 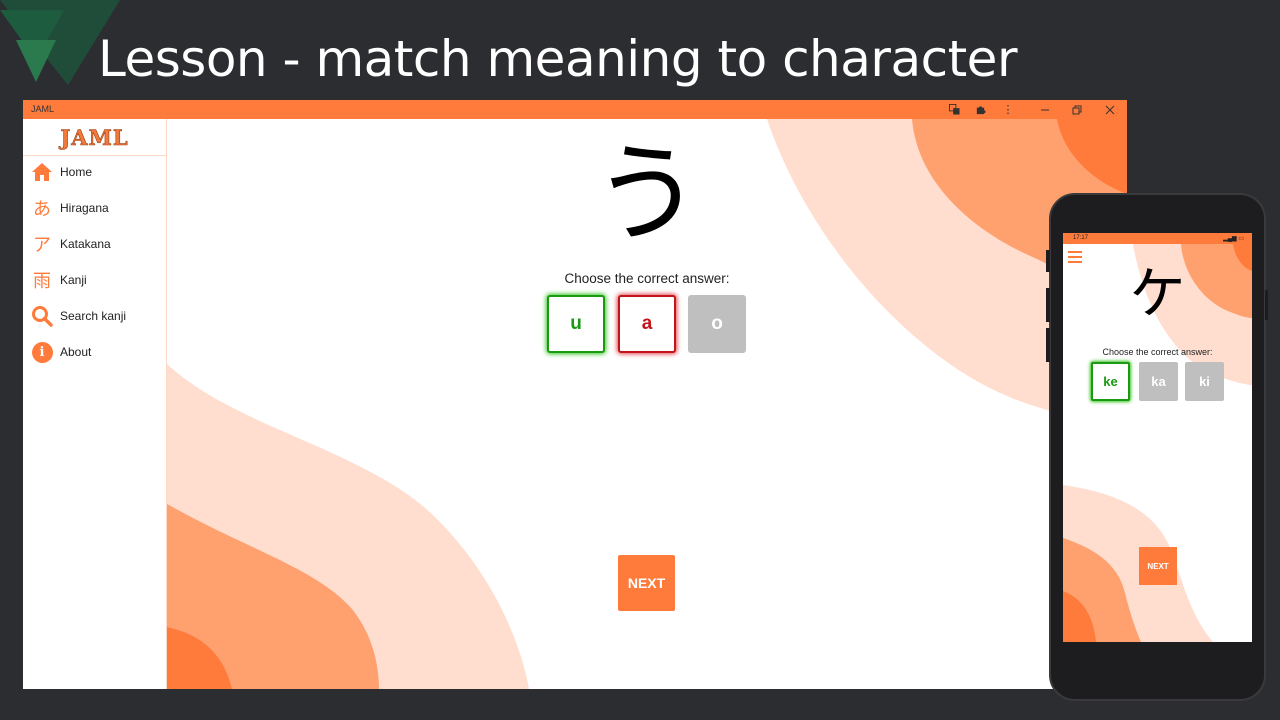 What do you see at coordinates (76, 352) in the screenshot?
I see `sidebar-item-label: About` at bounding box center [76, 352].